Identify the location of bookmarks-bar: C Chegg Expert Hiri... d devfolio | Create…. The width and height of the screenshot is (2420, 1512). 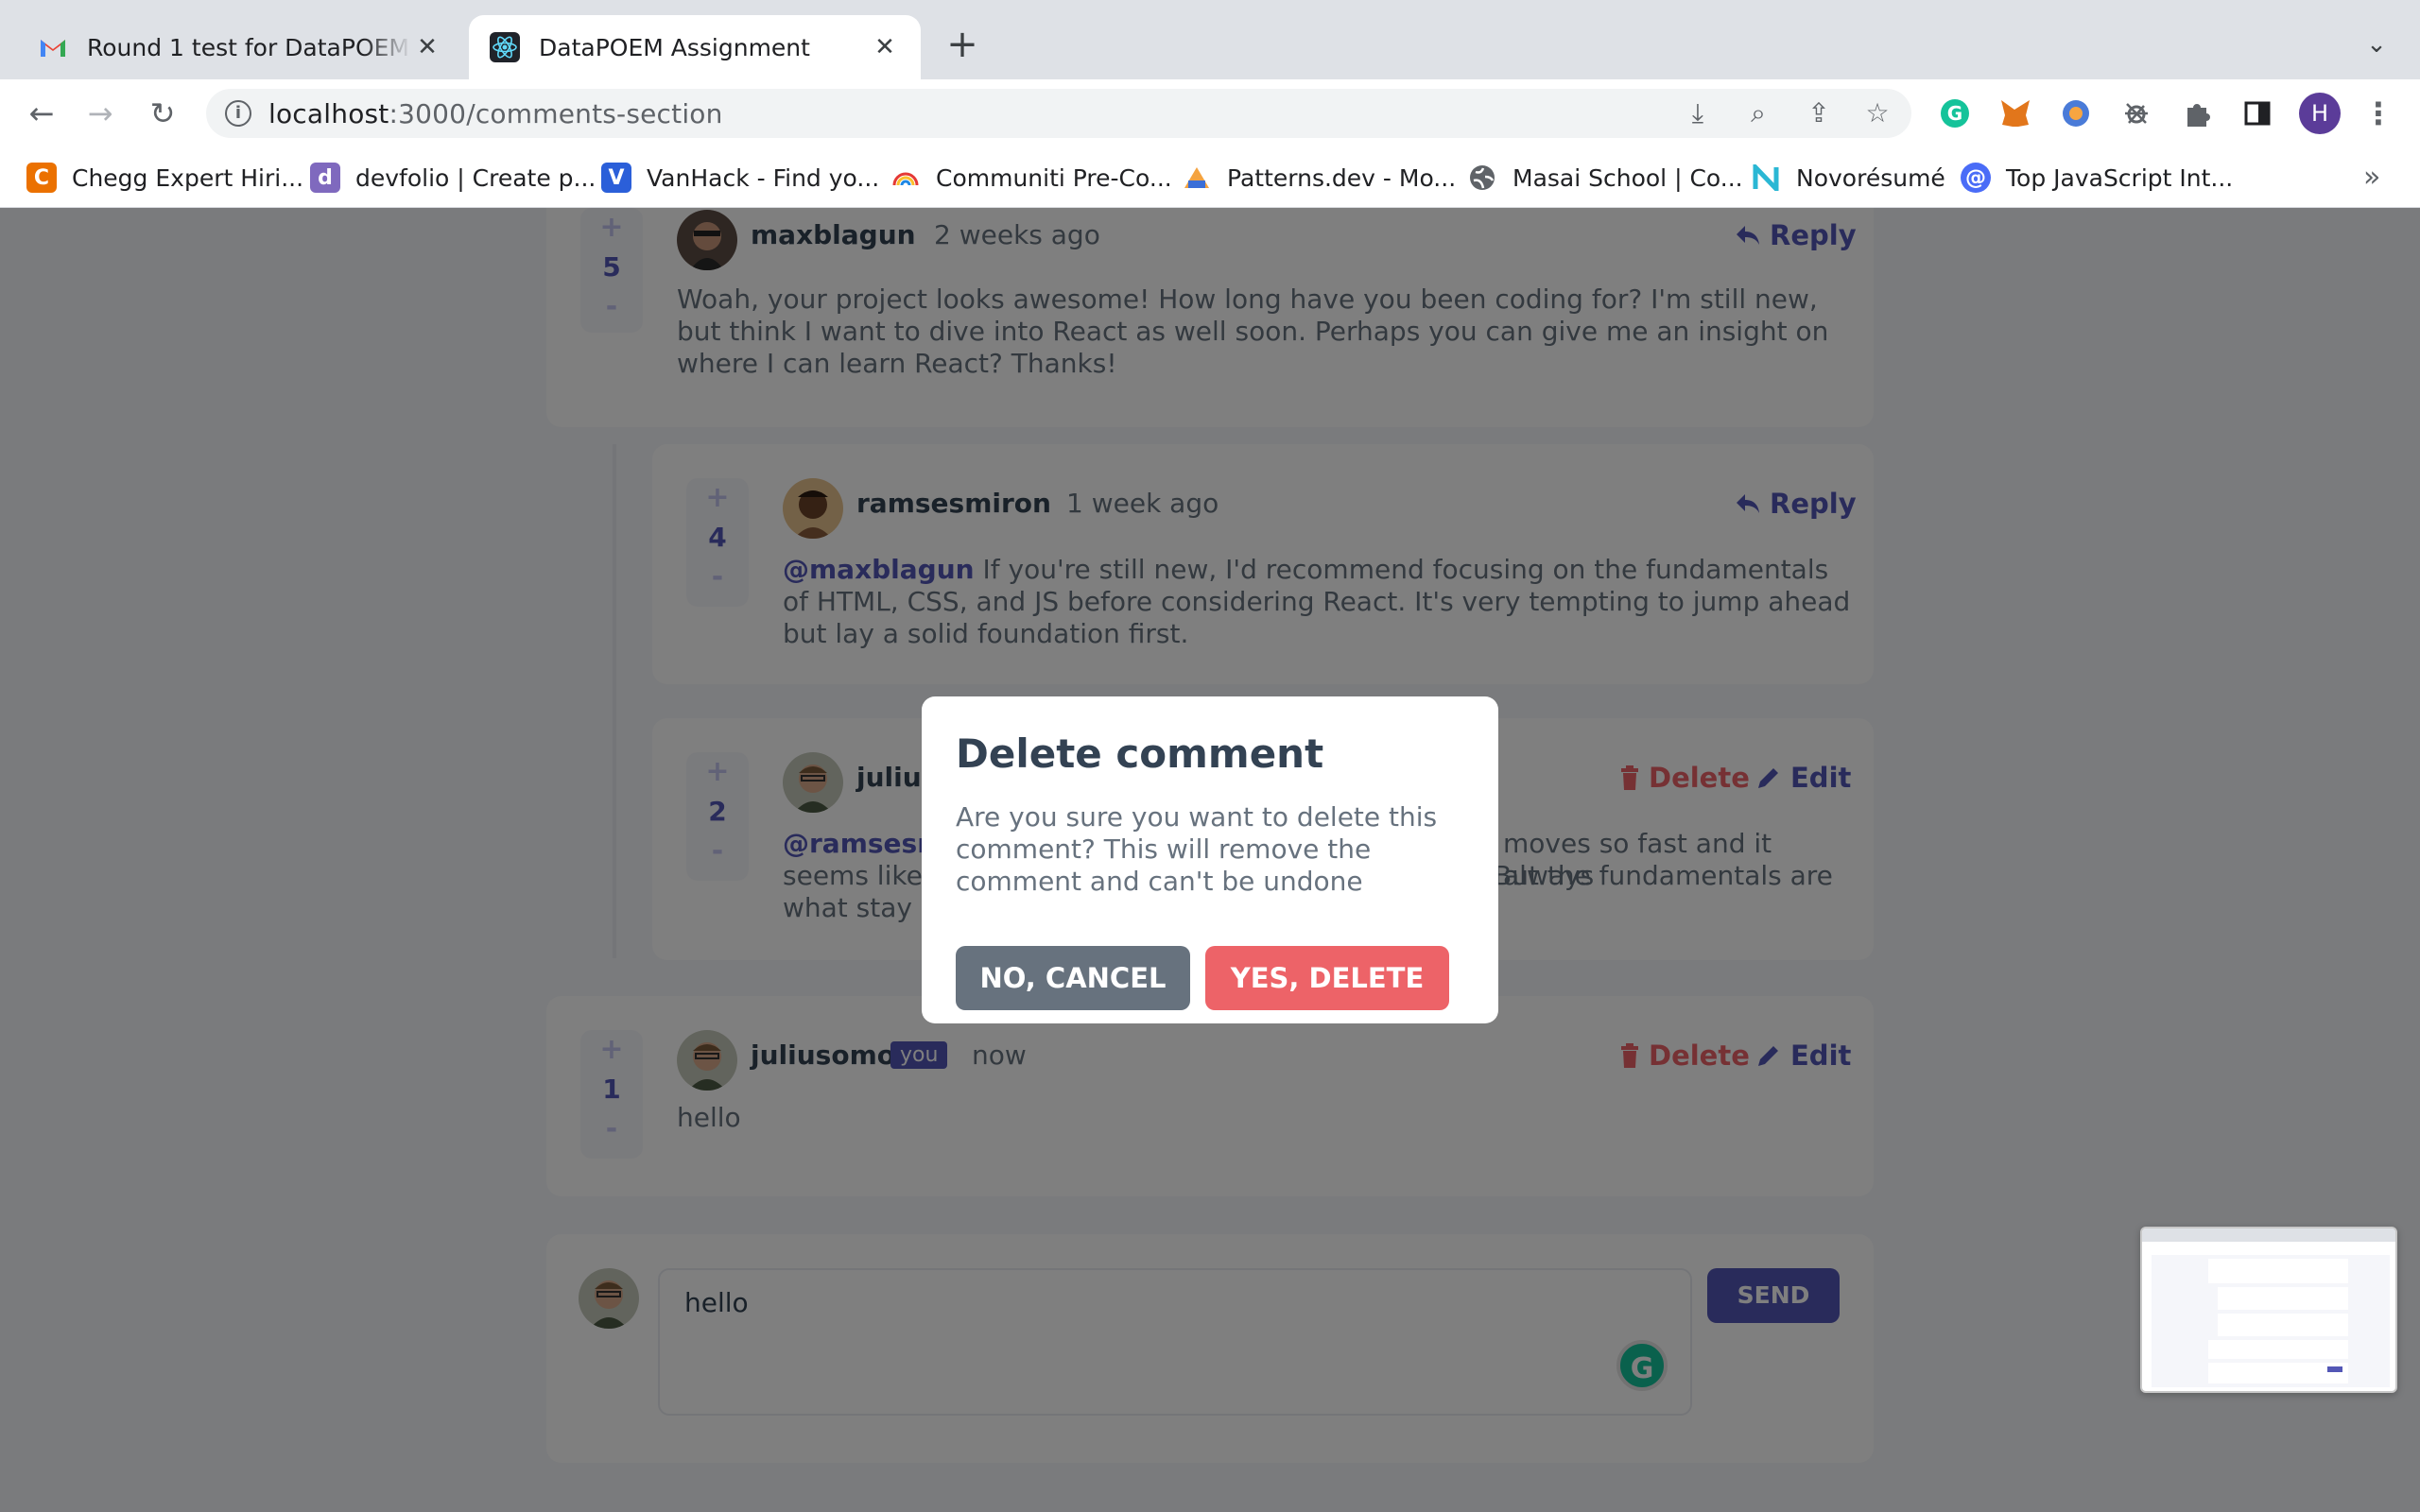
(1210, 177).